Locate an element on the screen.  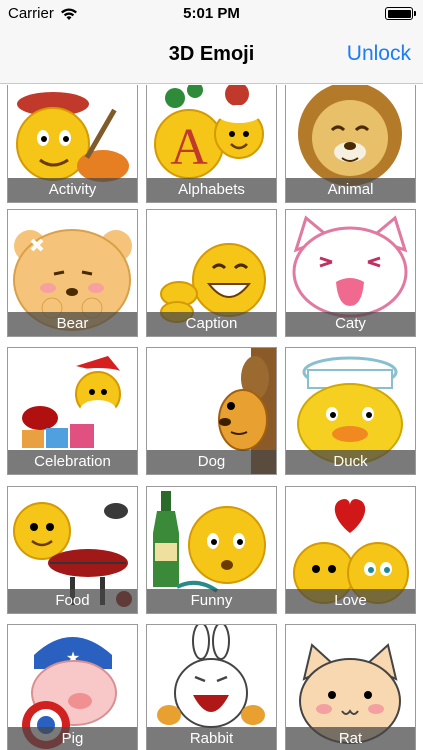
status-bar: Carrier 5:01 PM is located at coordinates (211, 14).